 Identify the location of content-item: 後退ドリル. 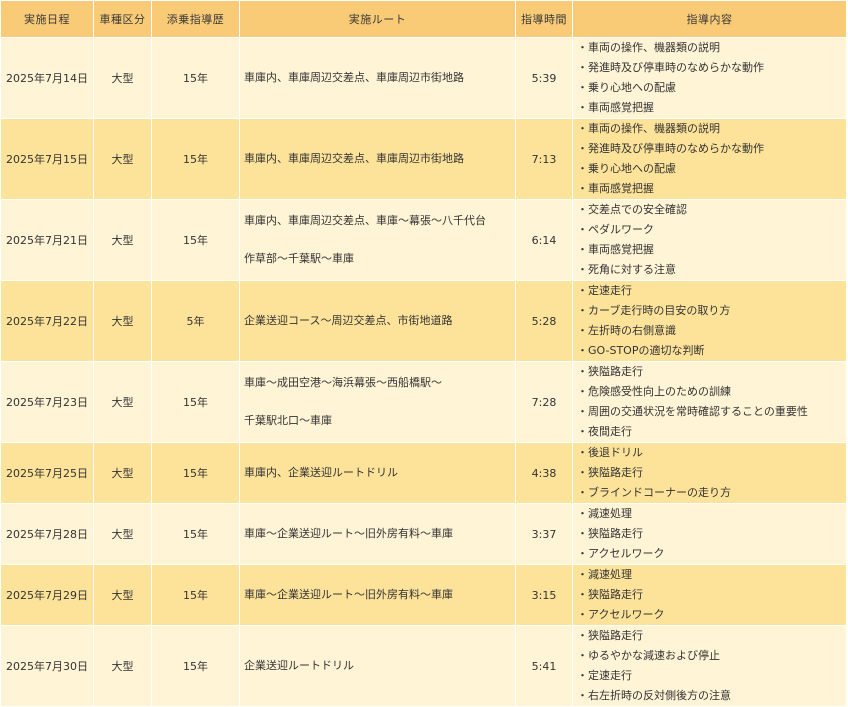
(709, 454).